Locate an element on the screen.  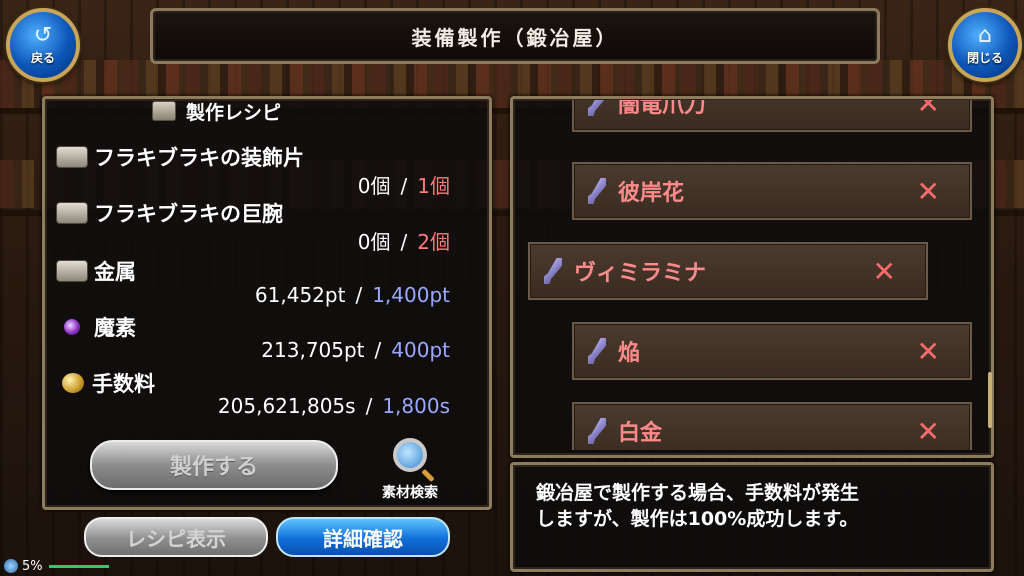
coin-icon is located at coordinates (73, 383).